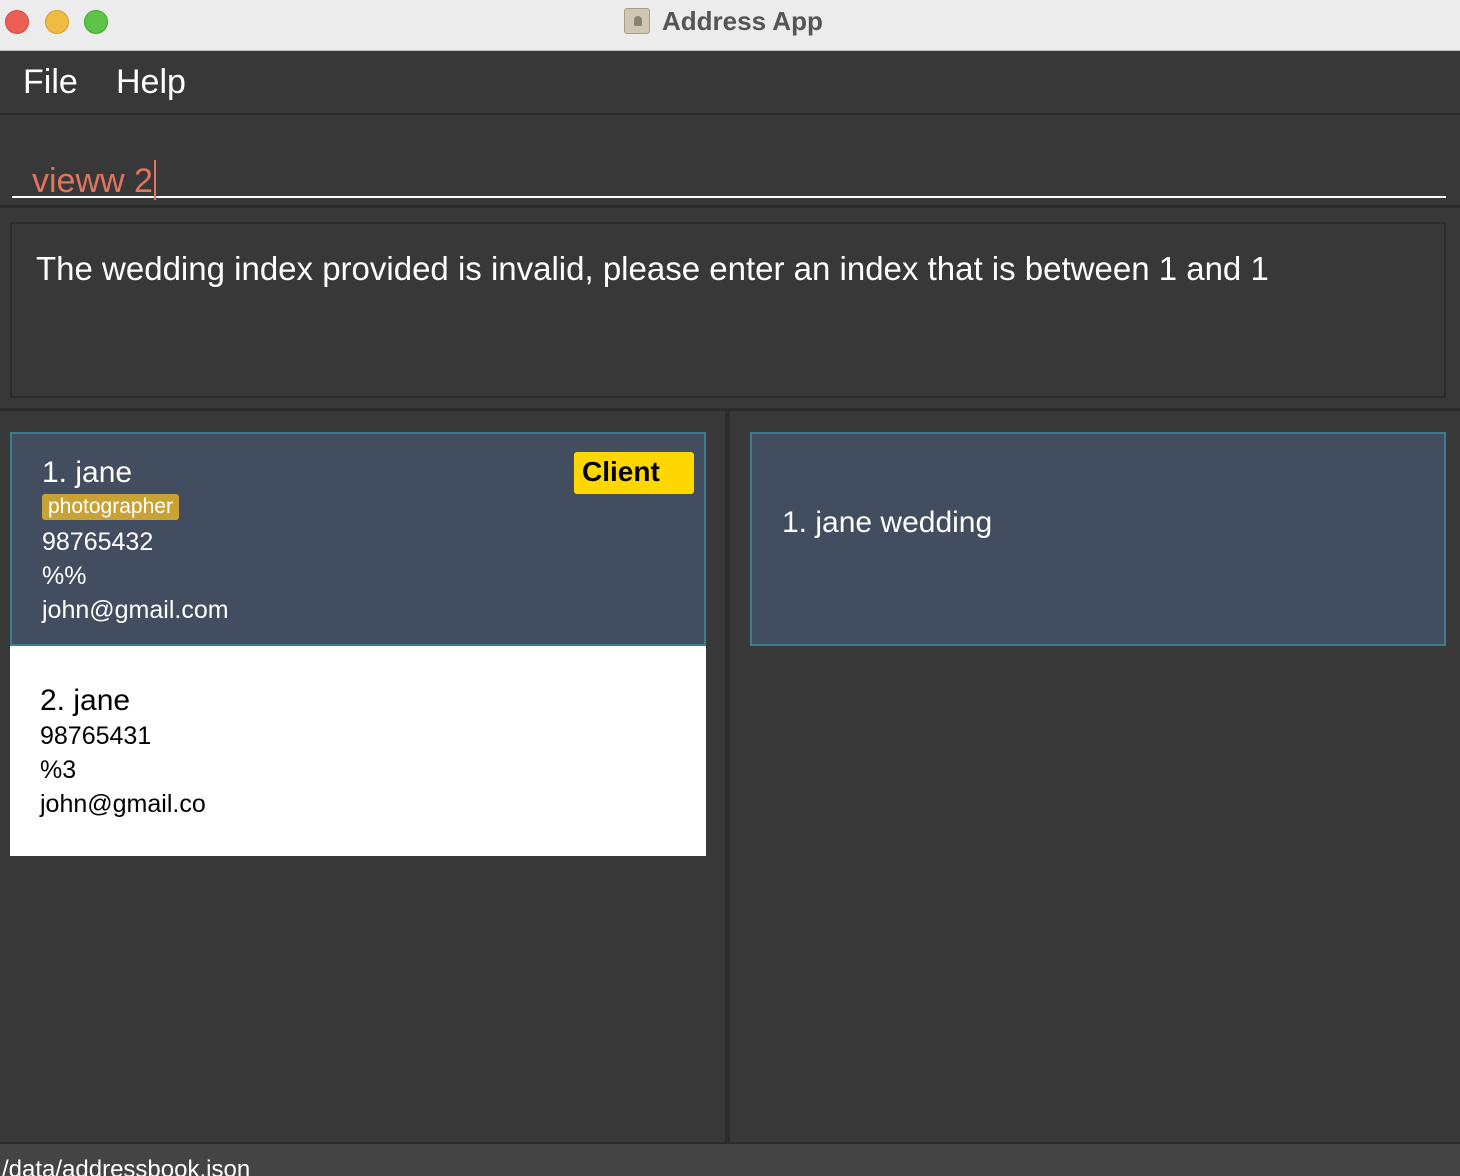 Image resolution: width=1460 pixels, height=1176 pixels. I want to click on menu-bar: File Help, so click(730, 83).